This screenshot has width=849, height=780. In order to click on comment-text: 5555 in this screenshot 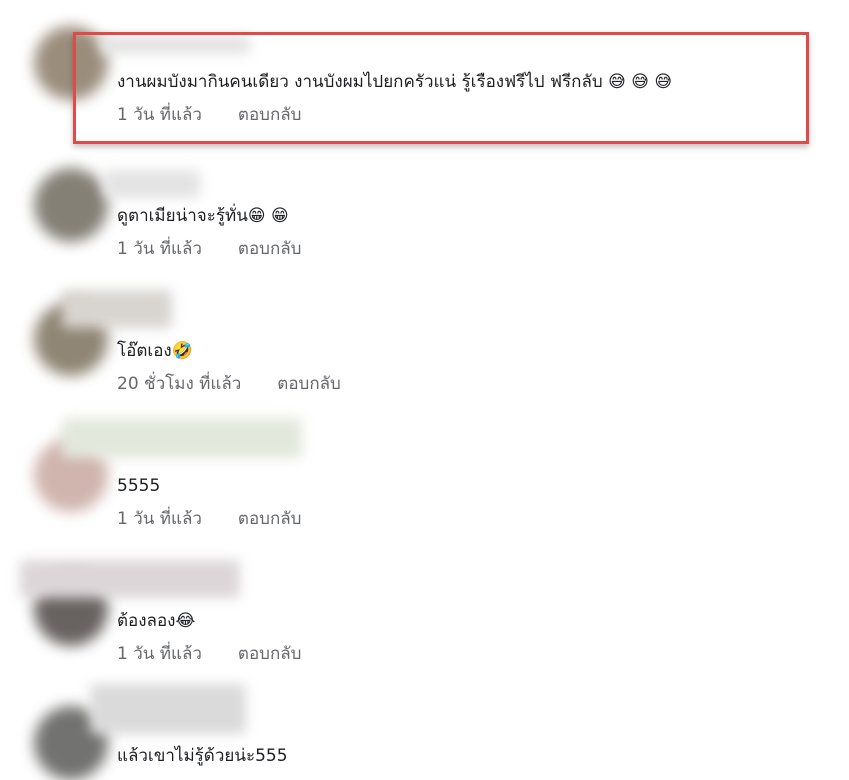, I will do `click(139, 486)`.